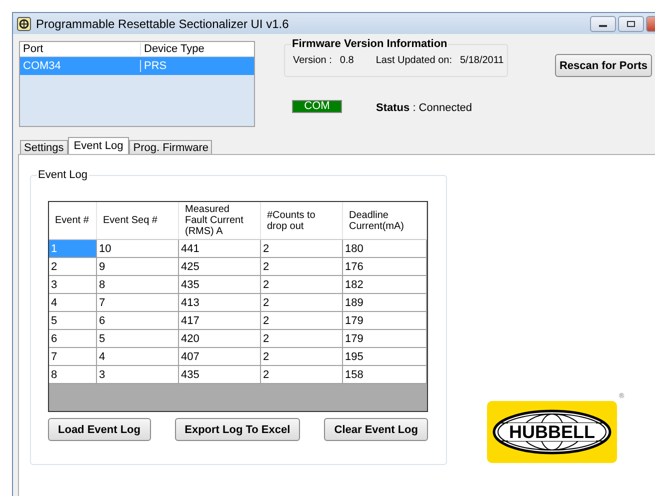  Describe the element at coordinates (385, 303) in the screenshot. I see `table-cell: 189` at that location.